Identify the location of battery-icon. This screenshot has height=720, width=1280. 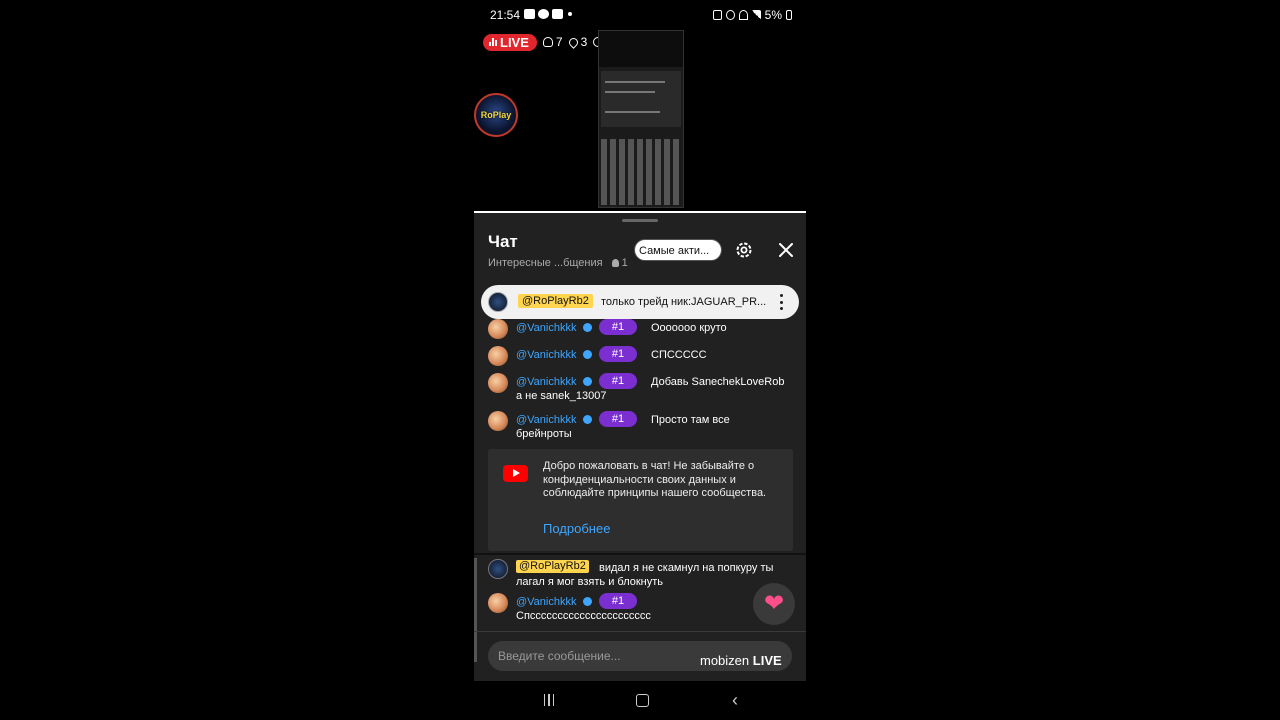
(789, 15).